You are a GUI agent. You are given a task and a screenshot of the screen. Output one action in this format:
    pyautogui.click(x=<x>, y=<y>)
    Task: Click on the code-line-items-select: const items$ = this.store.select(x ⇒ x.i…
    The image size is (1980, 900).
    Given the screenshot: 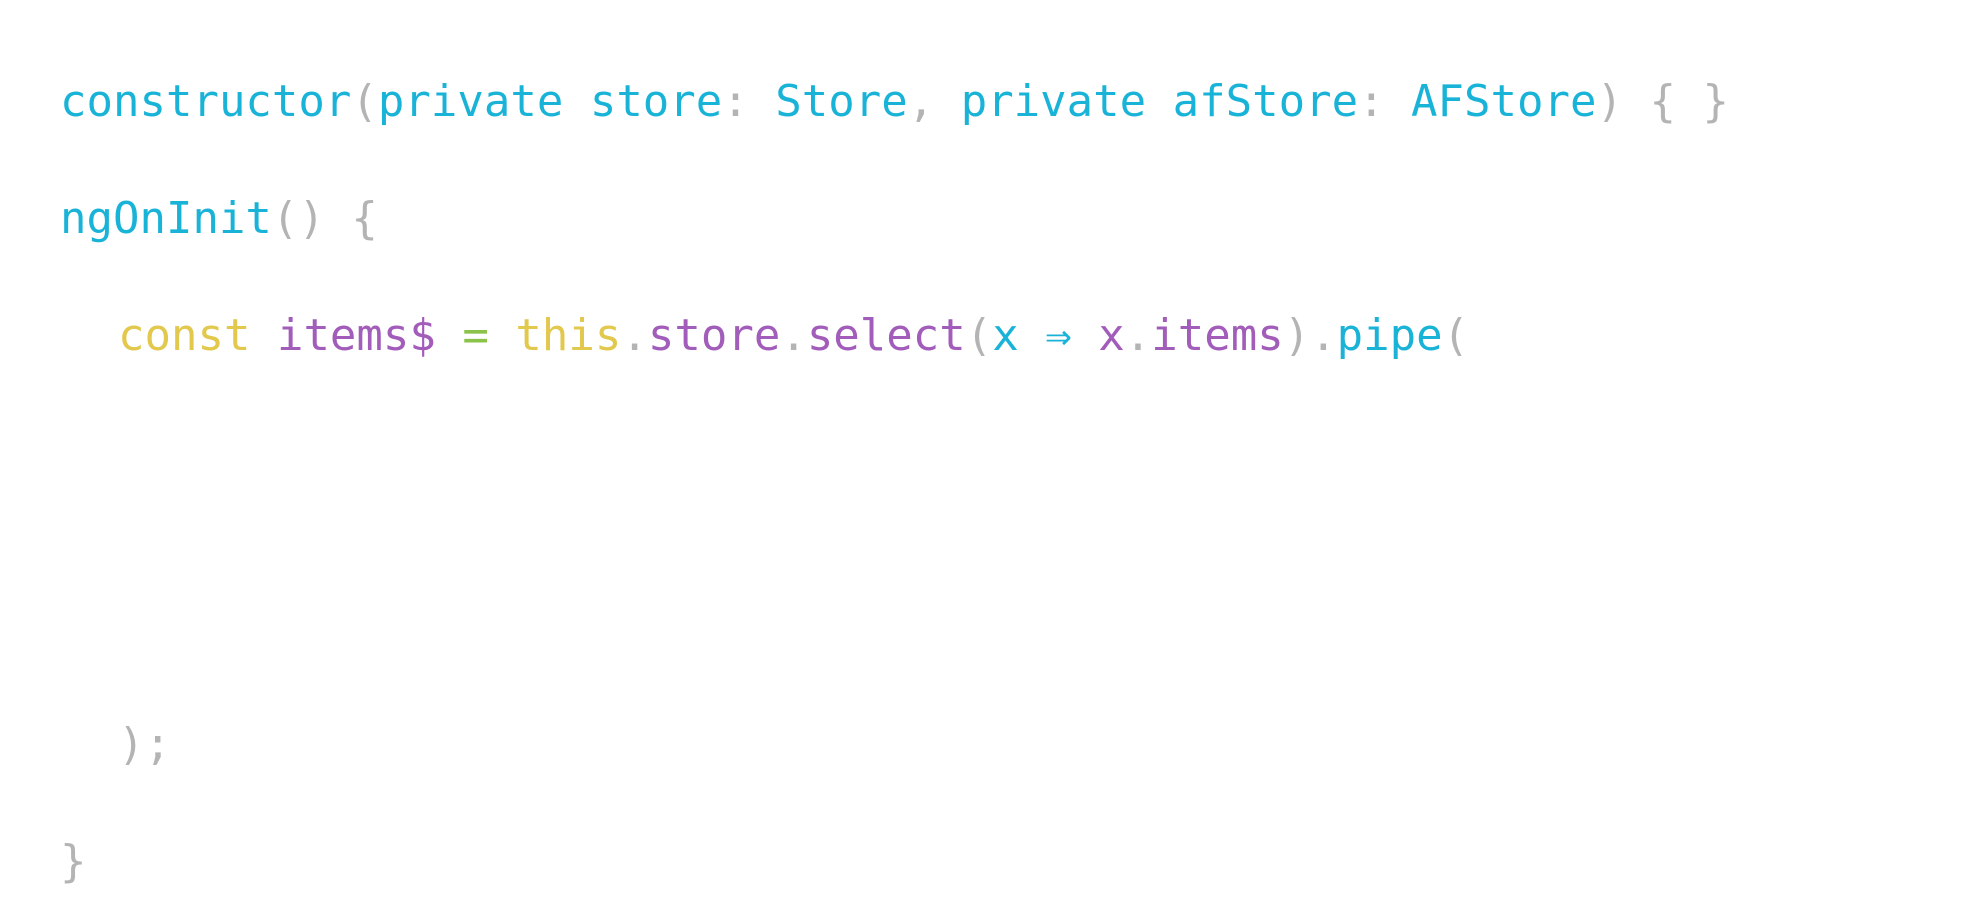 What is the action you would take?
    pyautogui.click(x=764, y=336)
    